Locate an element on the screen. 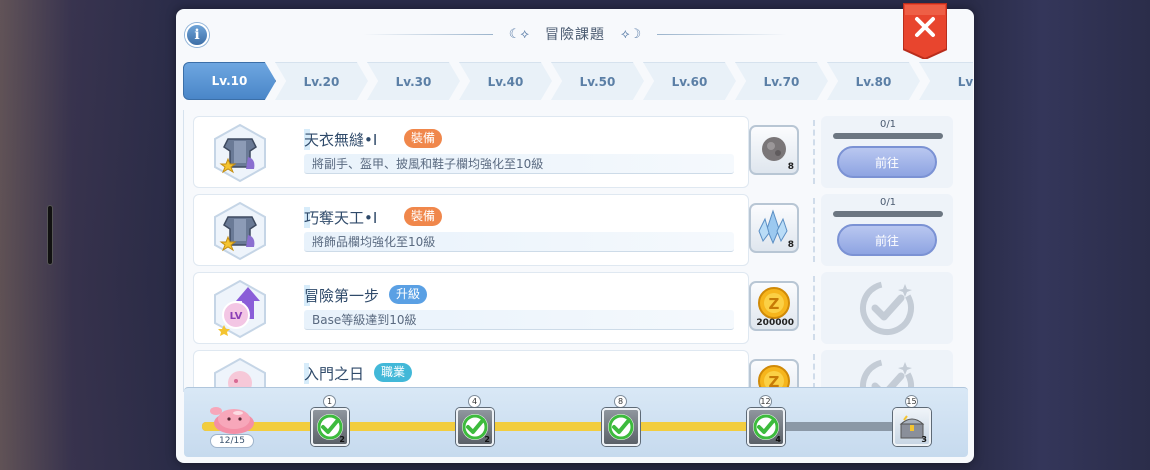  close-button is located at coordinates (925, 31).